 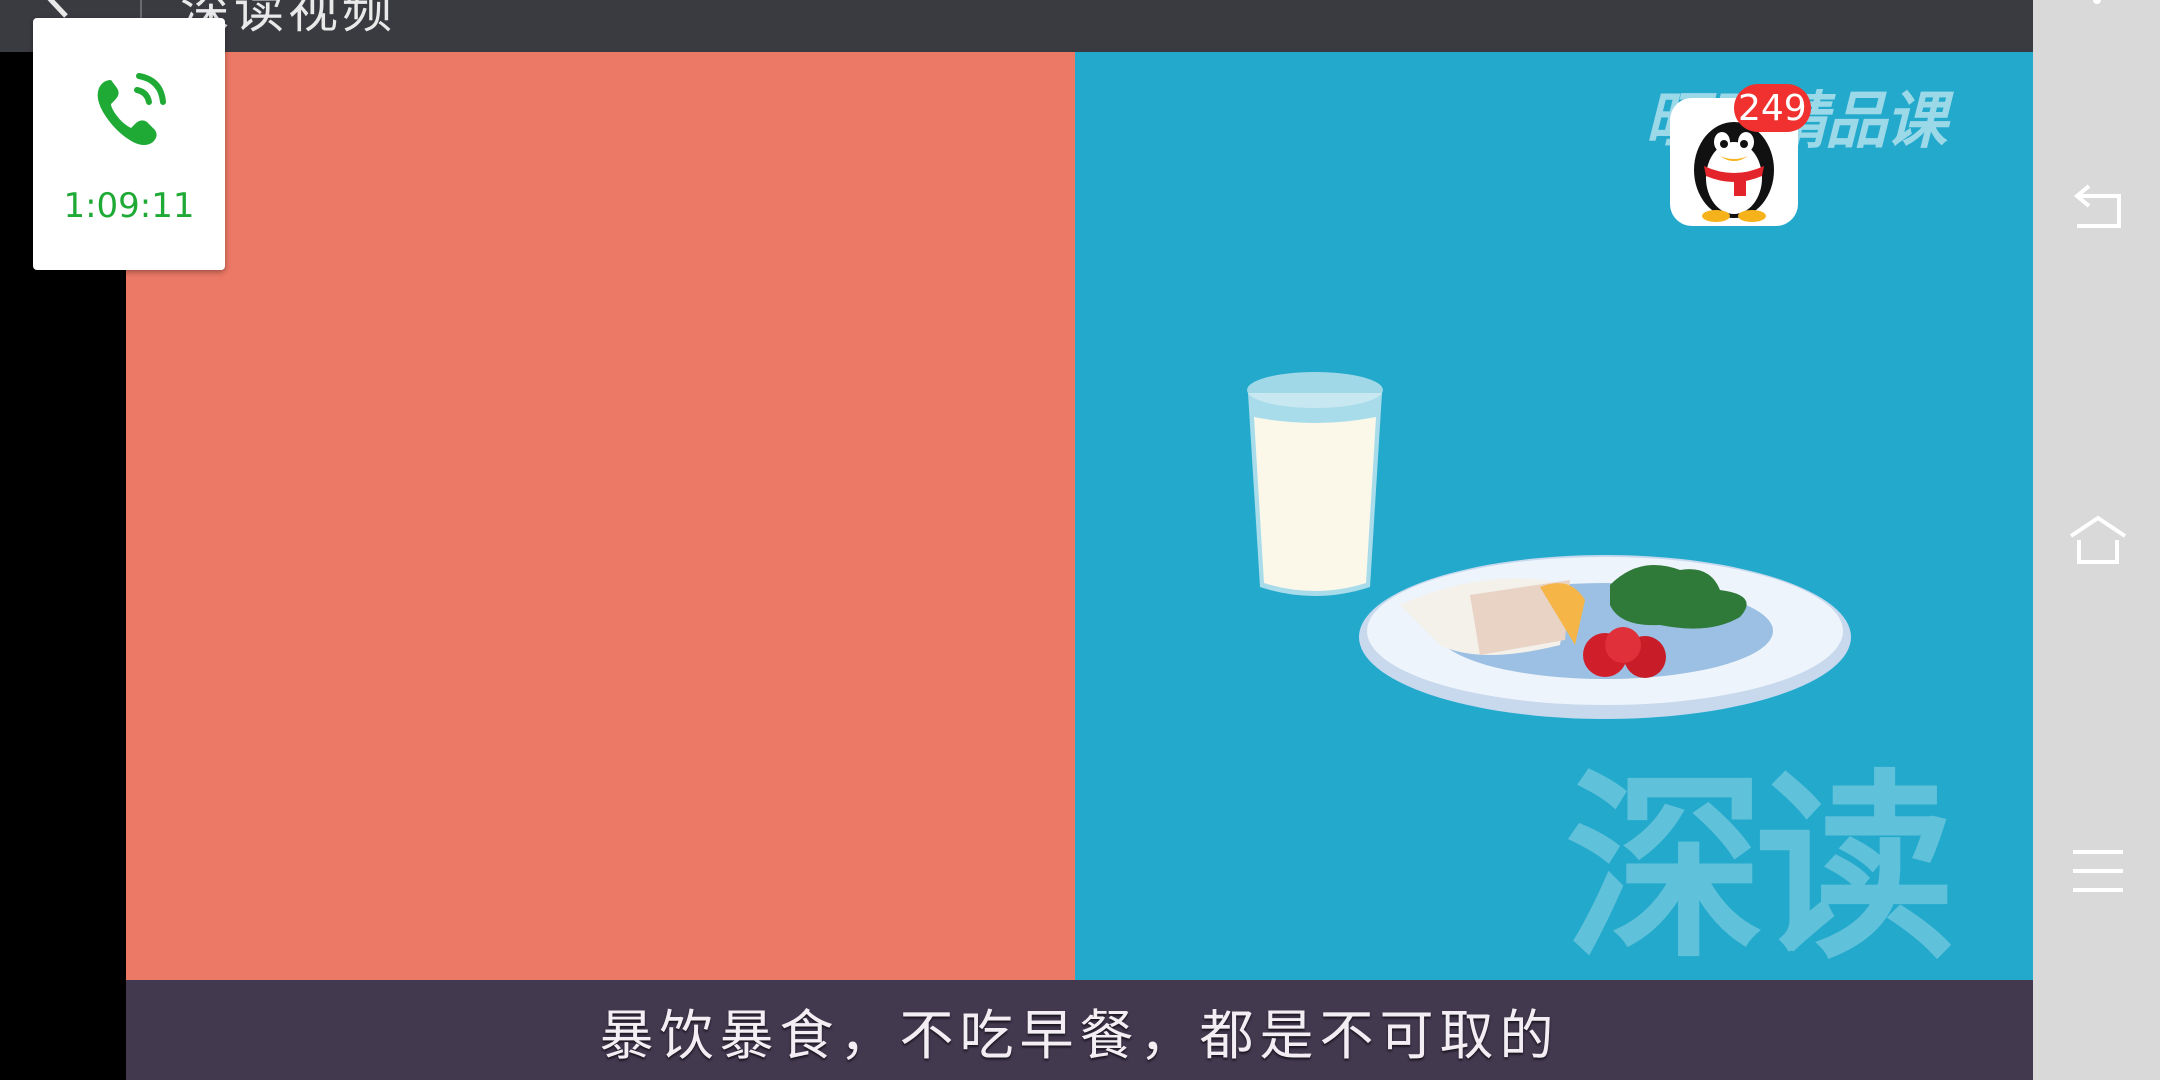 What do you see at coordinates (2097, 2) in the screenshot?
I see `indicator-dot` at bounding box center [2097, 2].